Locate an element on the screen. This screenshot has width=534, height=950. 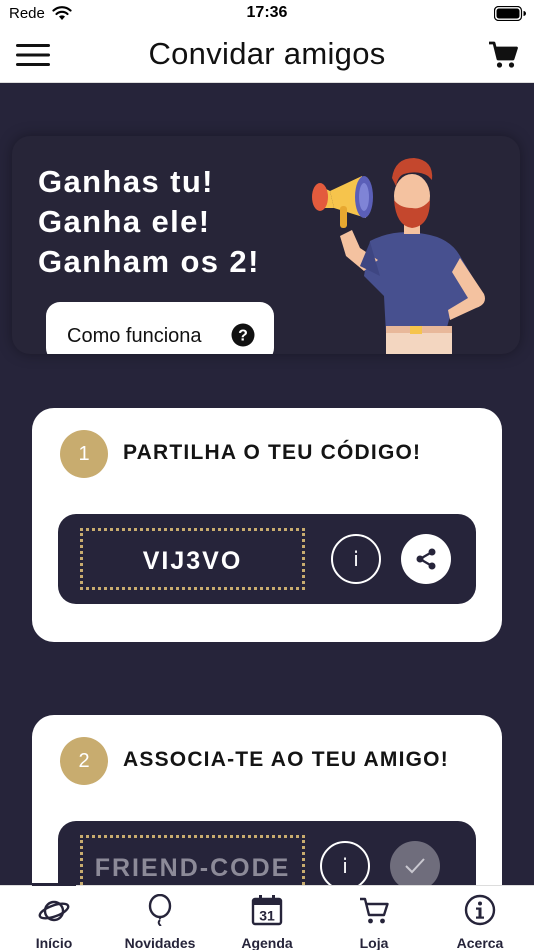
code-info-button: i is located at coordinates (356, 559).